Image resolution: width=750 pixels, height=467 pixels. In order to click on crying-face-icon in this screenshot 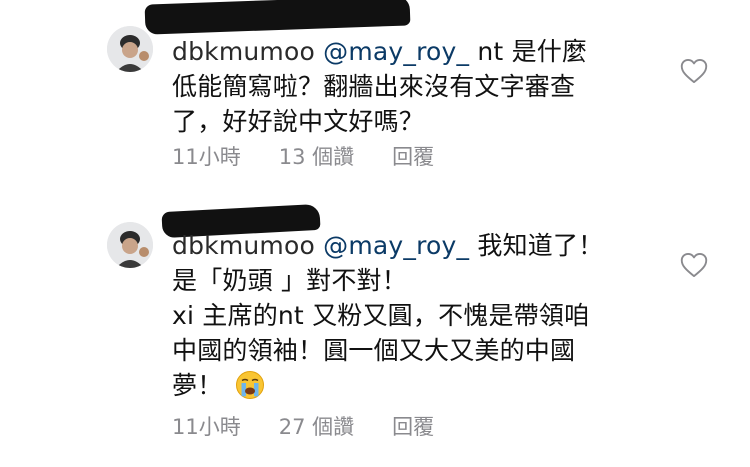, I will do `click(249, 385)`.